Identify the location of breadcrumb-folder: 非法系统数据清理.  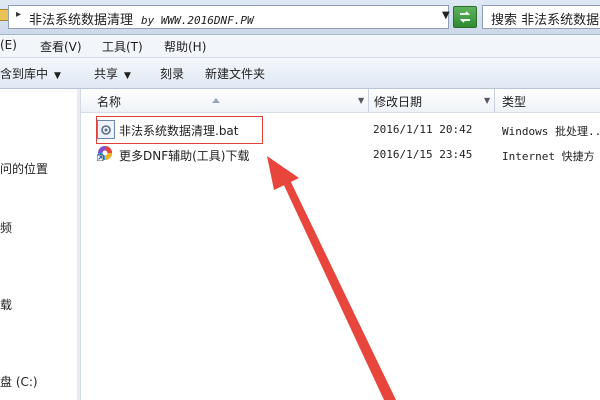
(81, 20).